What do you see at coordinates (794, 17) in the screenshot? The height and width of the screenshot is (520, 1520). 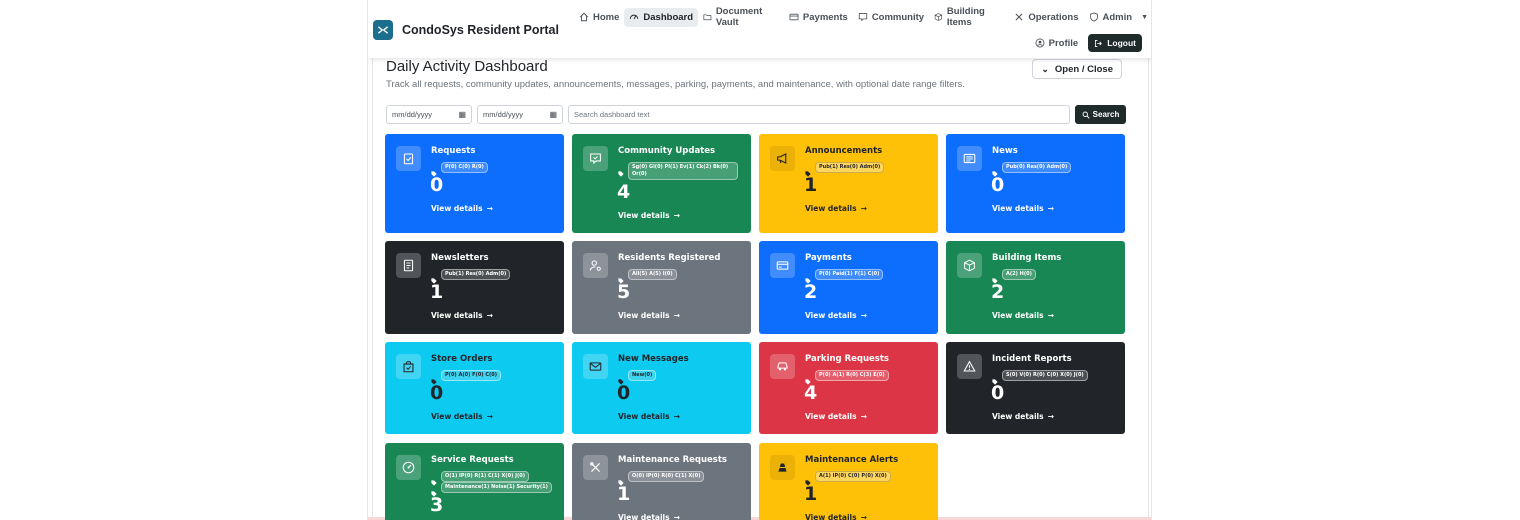 I see `credit-card-icon` at bounding box center [794, 17].